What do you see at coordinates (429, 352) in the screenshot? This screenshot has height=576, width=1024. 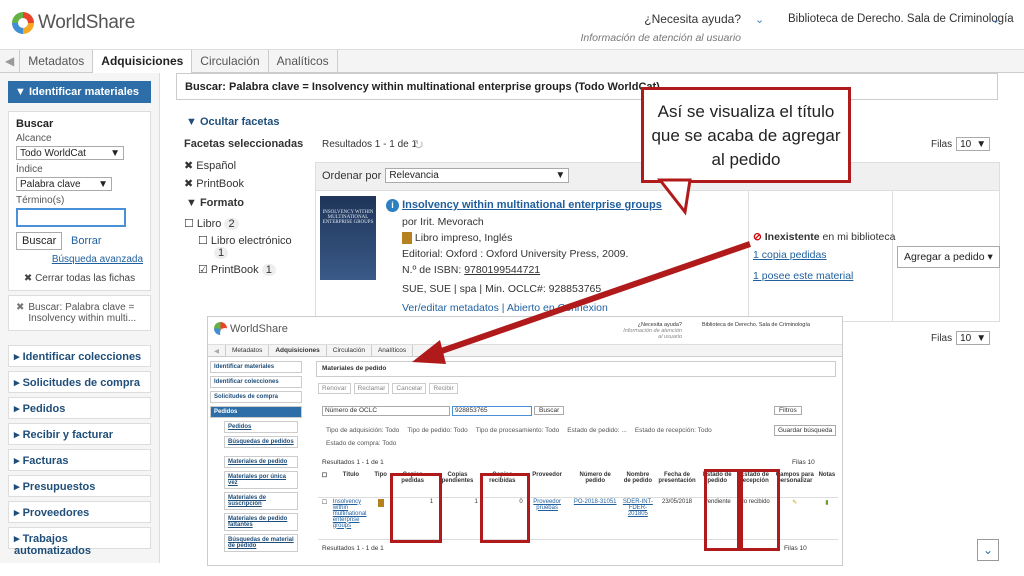 I see `arrow-head` at bounding box center [429, 352].